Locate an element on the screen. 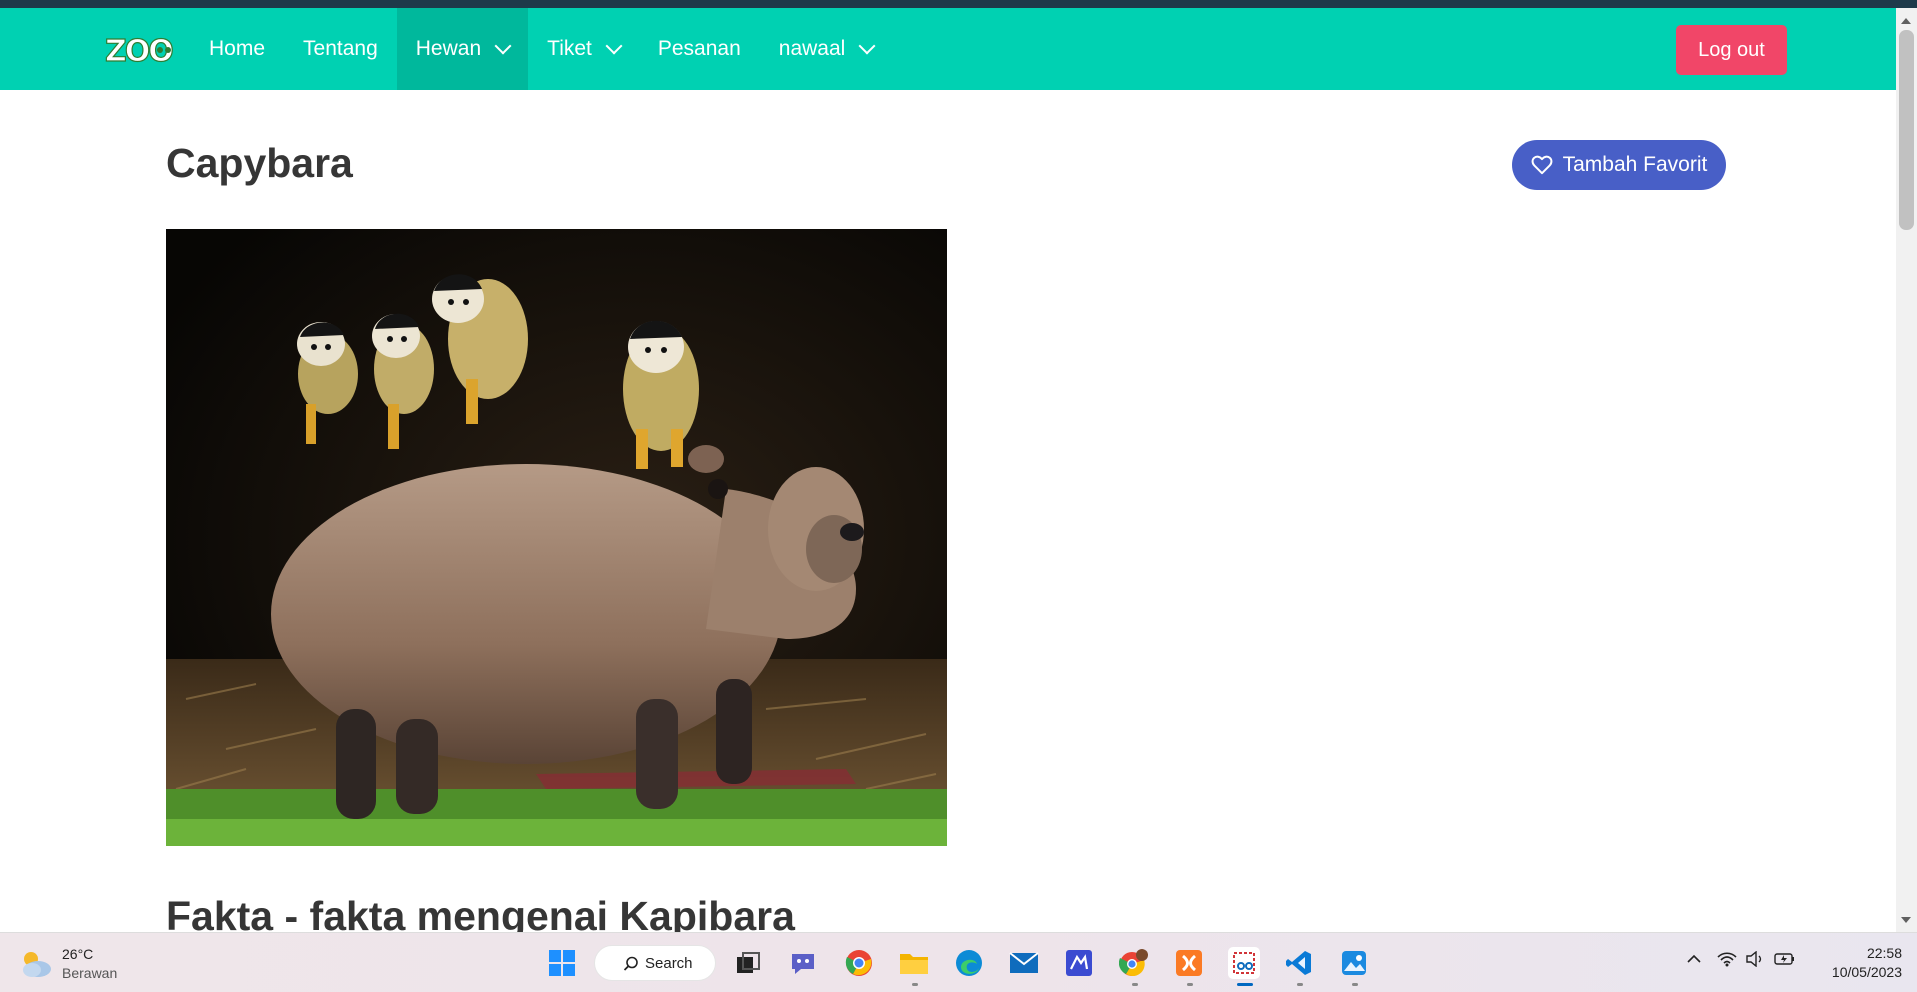 This screenshot has height=992, width=1917. weather-temperature: 26°C is located at coordinates (78, 954).